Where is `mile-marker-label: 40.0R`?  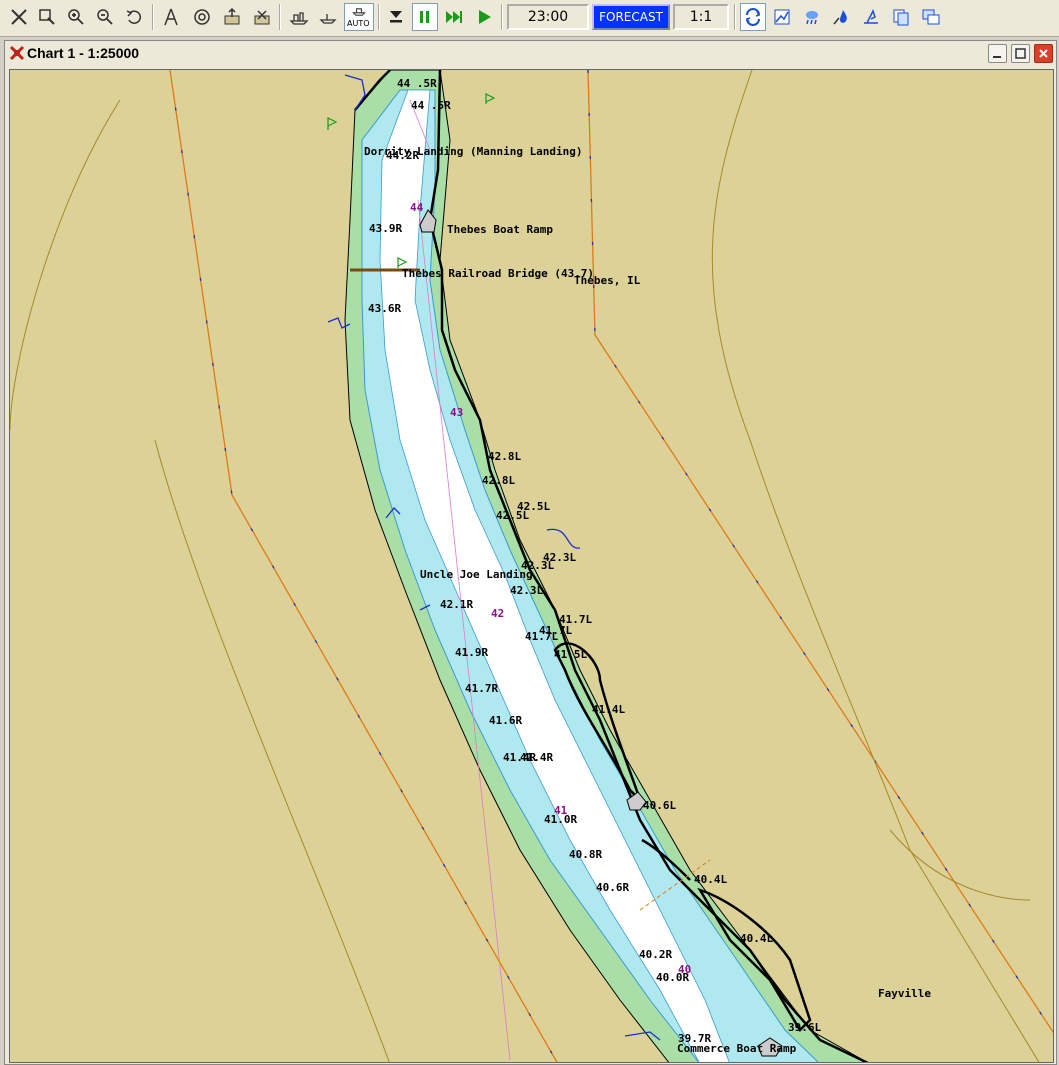 mile-marker-label: 40.0R is located at coordinates (673, 977).